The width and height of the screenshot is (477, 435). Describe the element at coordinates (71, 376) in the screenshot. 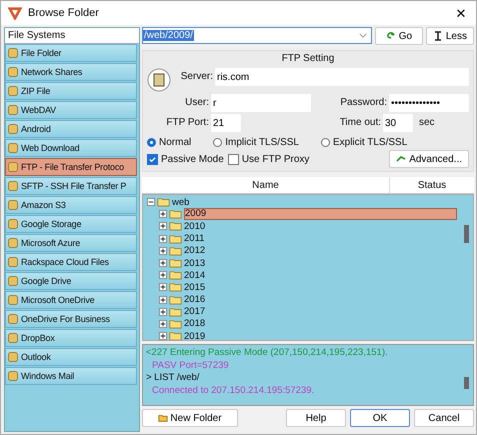

I see `sidebar-item: Windows Mail` at that location.